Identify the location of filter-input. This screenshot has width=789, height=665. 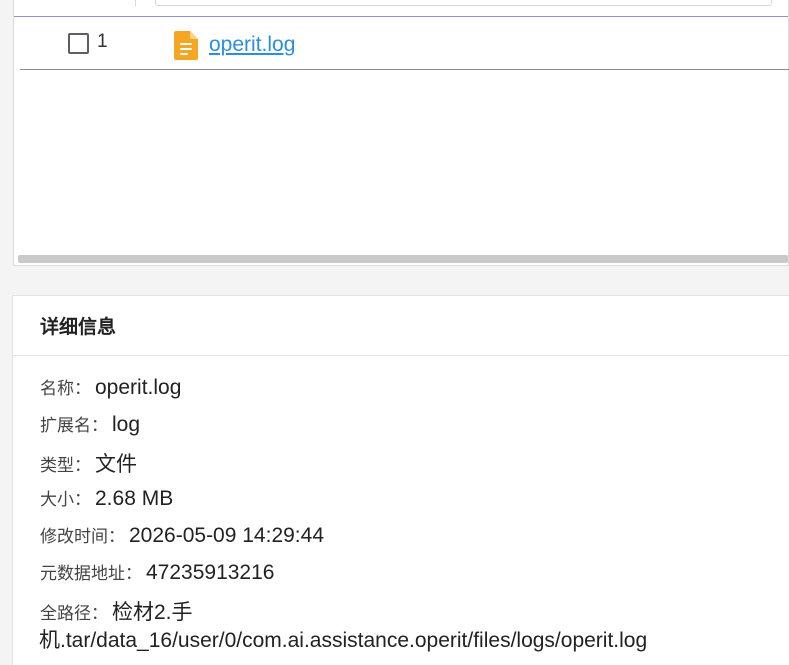
(463, 3).